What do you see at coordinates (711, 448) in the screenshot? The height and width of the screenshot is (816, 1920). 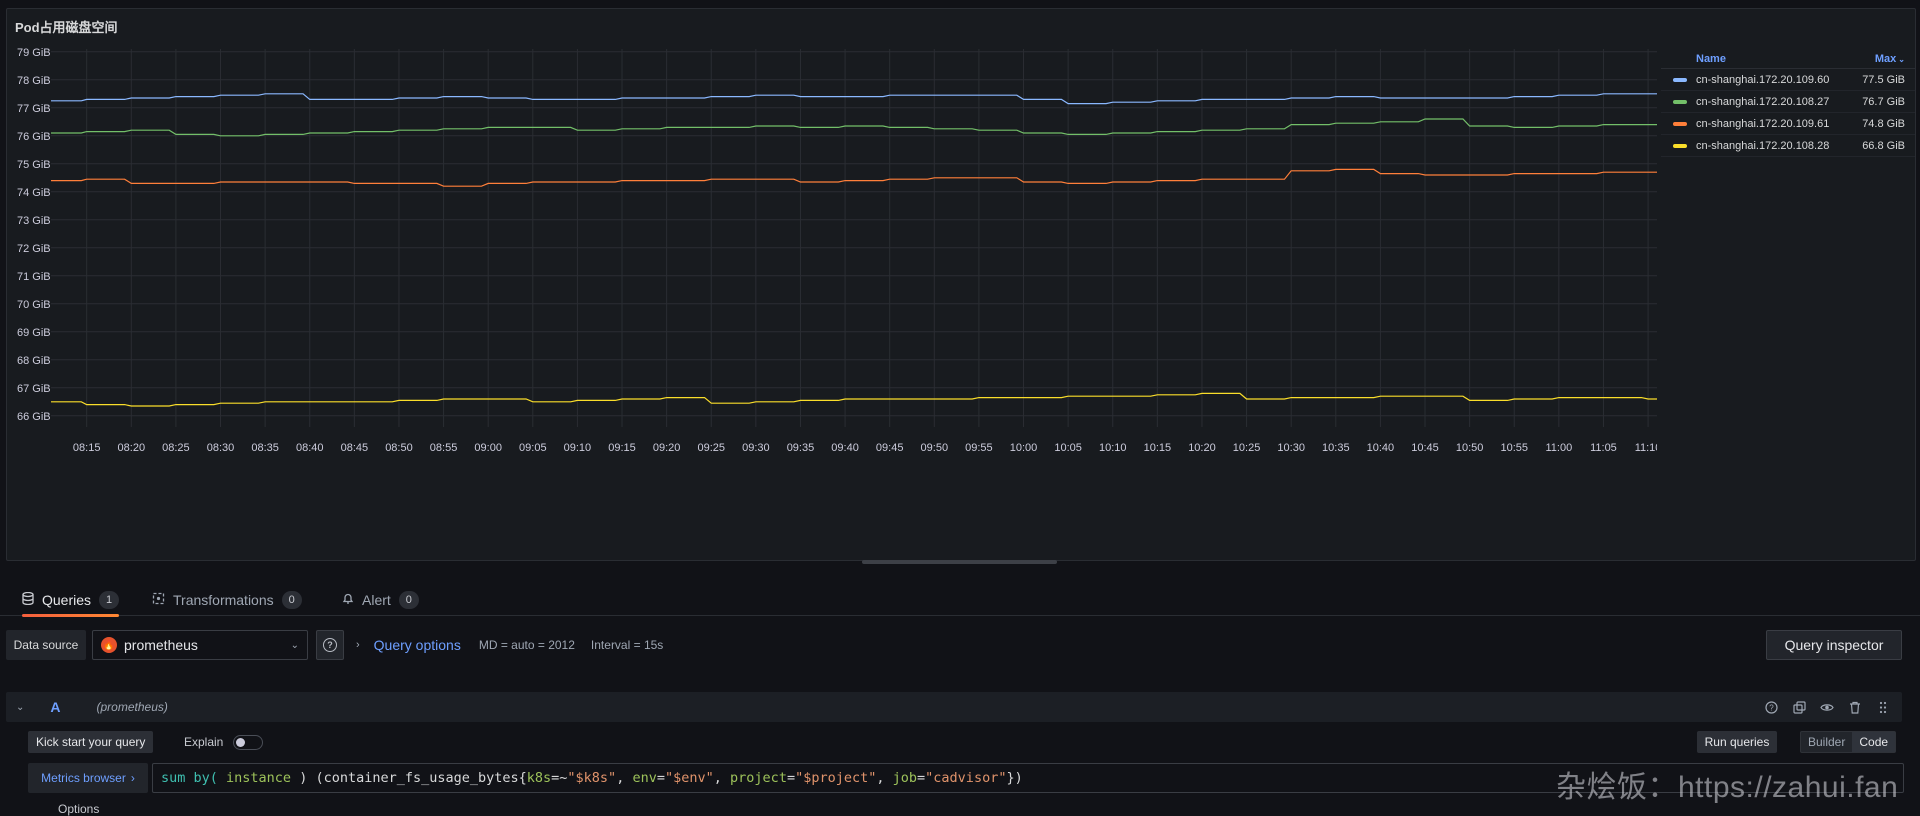 I see `x-tick-label: 09:25` at bounding box center [711, 448].